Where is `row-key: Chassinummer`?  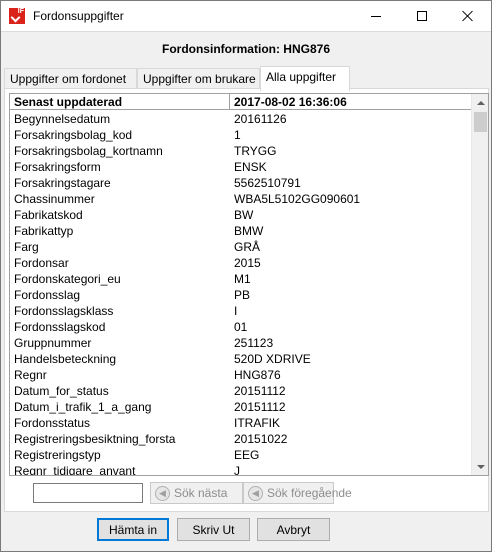
row-key: Chassinummer is located at coordinates (54, 199).